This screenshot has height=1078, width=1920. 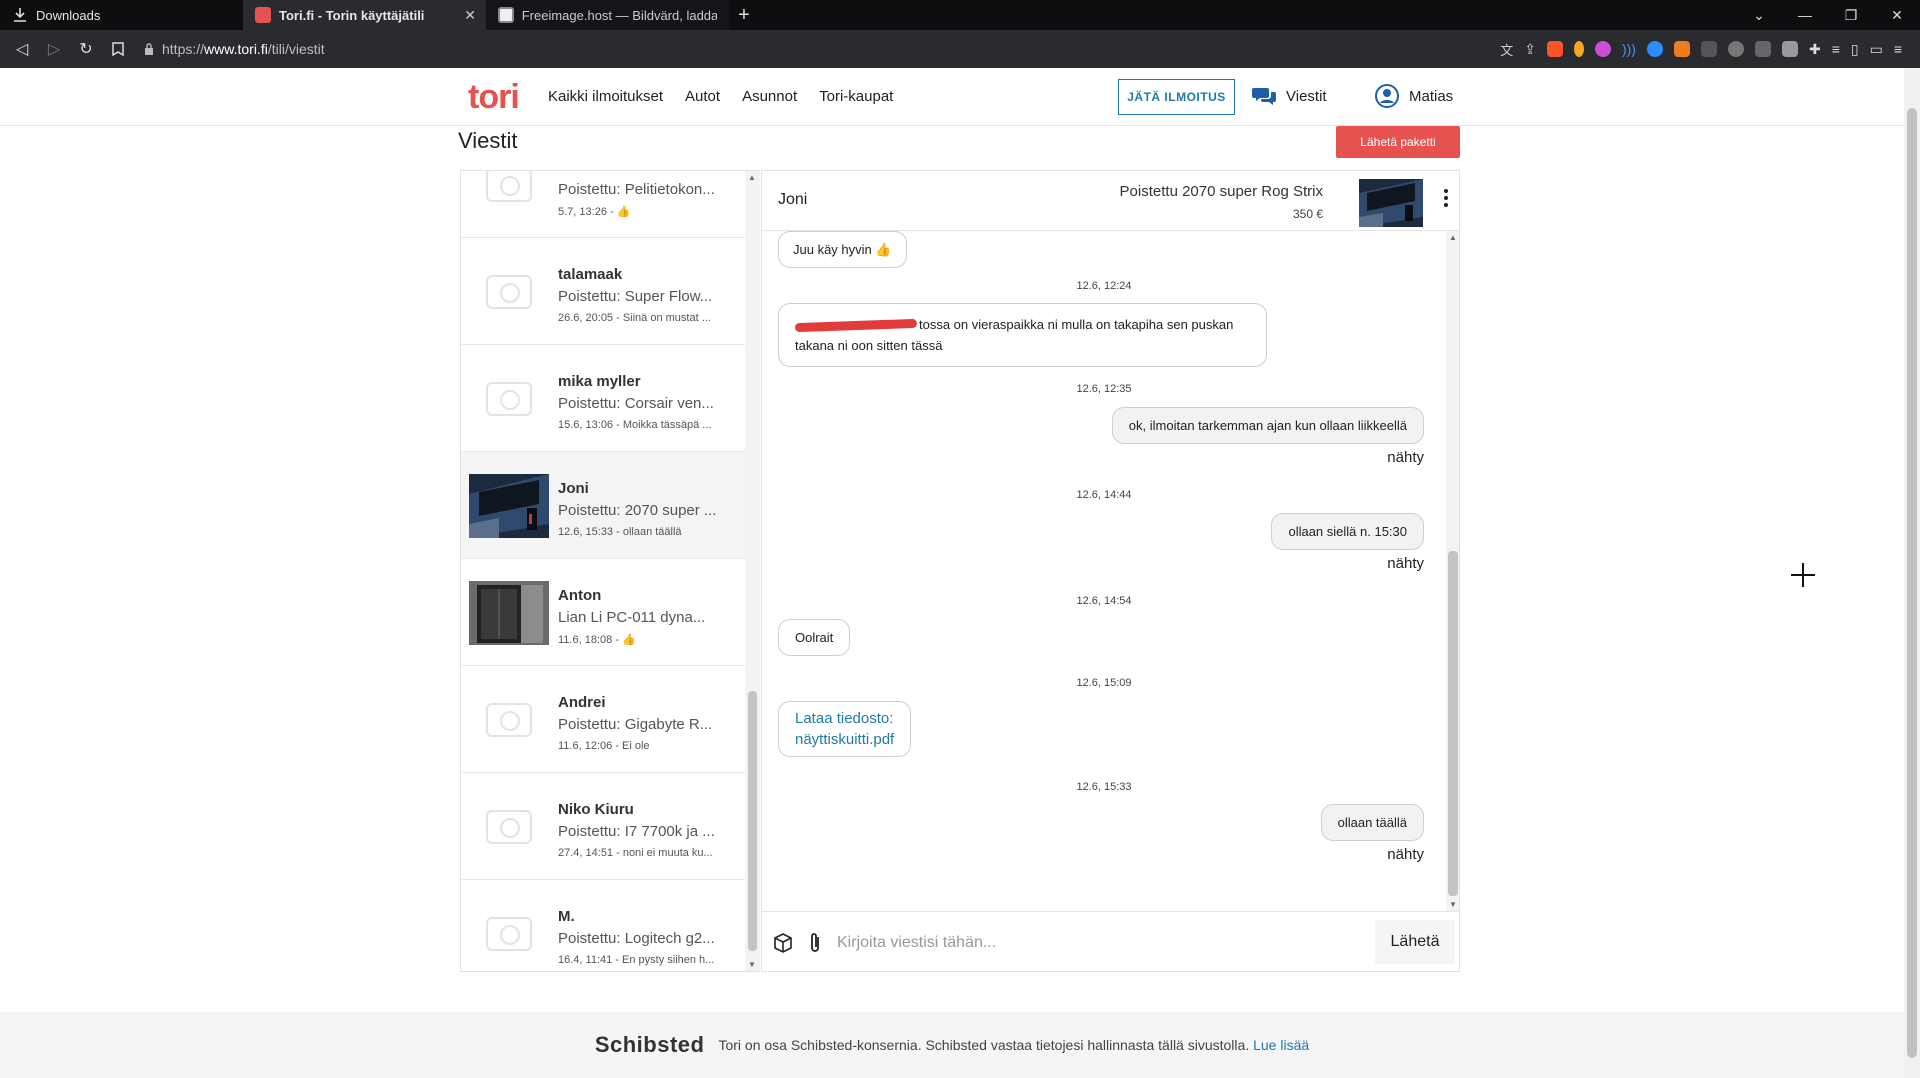 What do you see at coordinates (263, 15) in the screenshot?
I see `tori-favicon` at bounding box center [263, 15].